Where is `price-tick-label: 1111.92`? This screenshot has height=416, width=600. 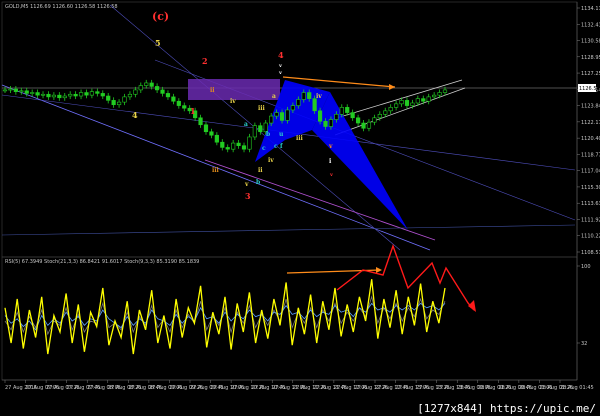
price-tick-label: 1111.92 is located at coordinates (590, 220).